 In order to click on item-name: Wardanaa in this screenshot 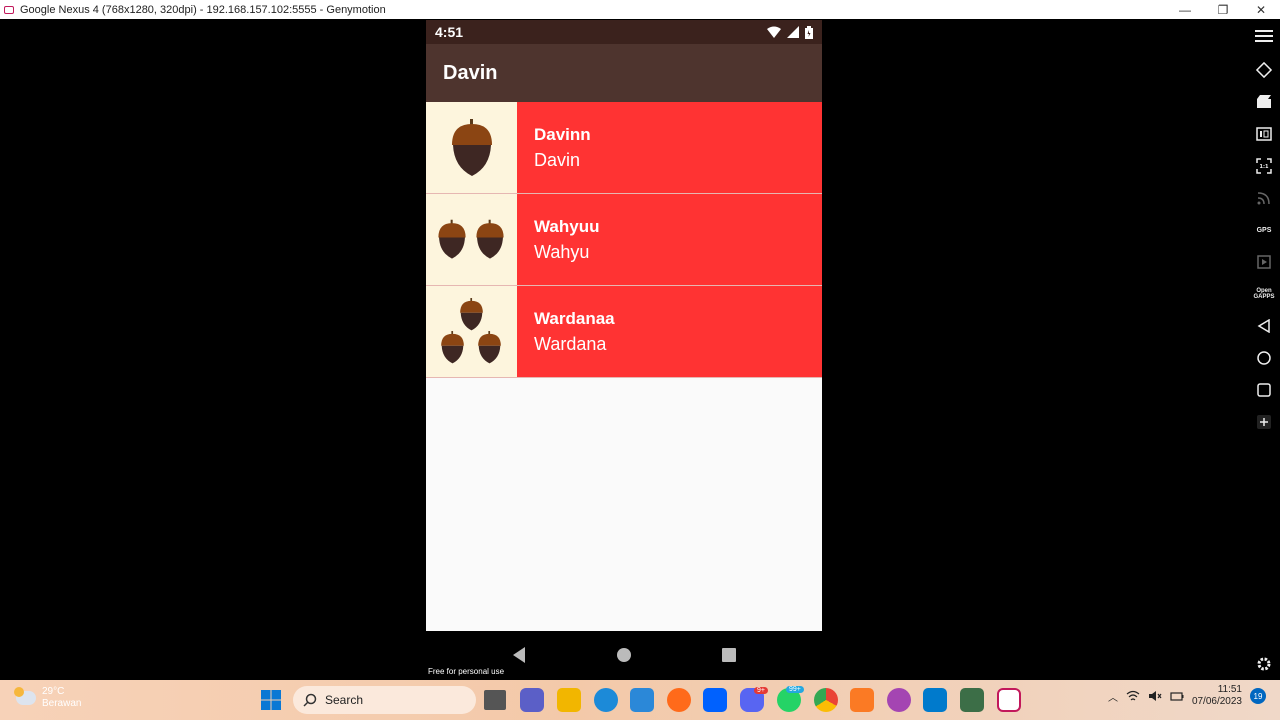, I will do `click(574, 318)`.